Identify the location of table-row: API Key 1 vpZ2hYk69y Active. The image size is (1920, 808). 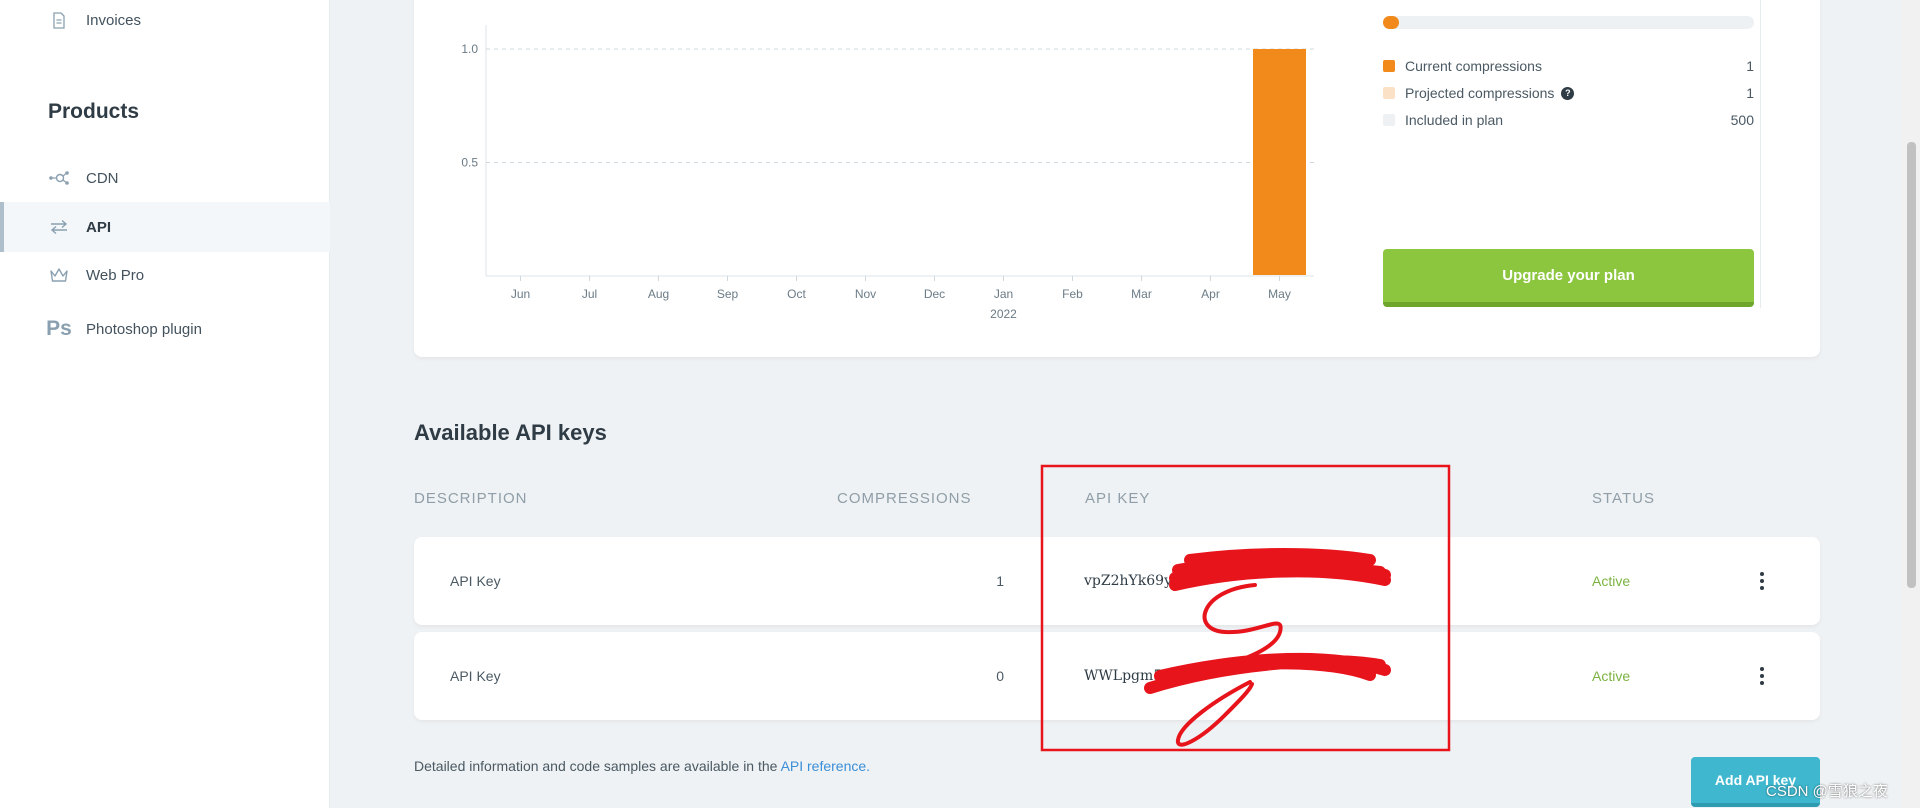
(1117, 581).